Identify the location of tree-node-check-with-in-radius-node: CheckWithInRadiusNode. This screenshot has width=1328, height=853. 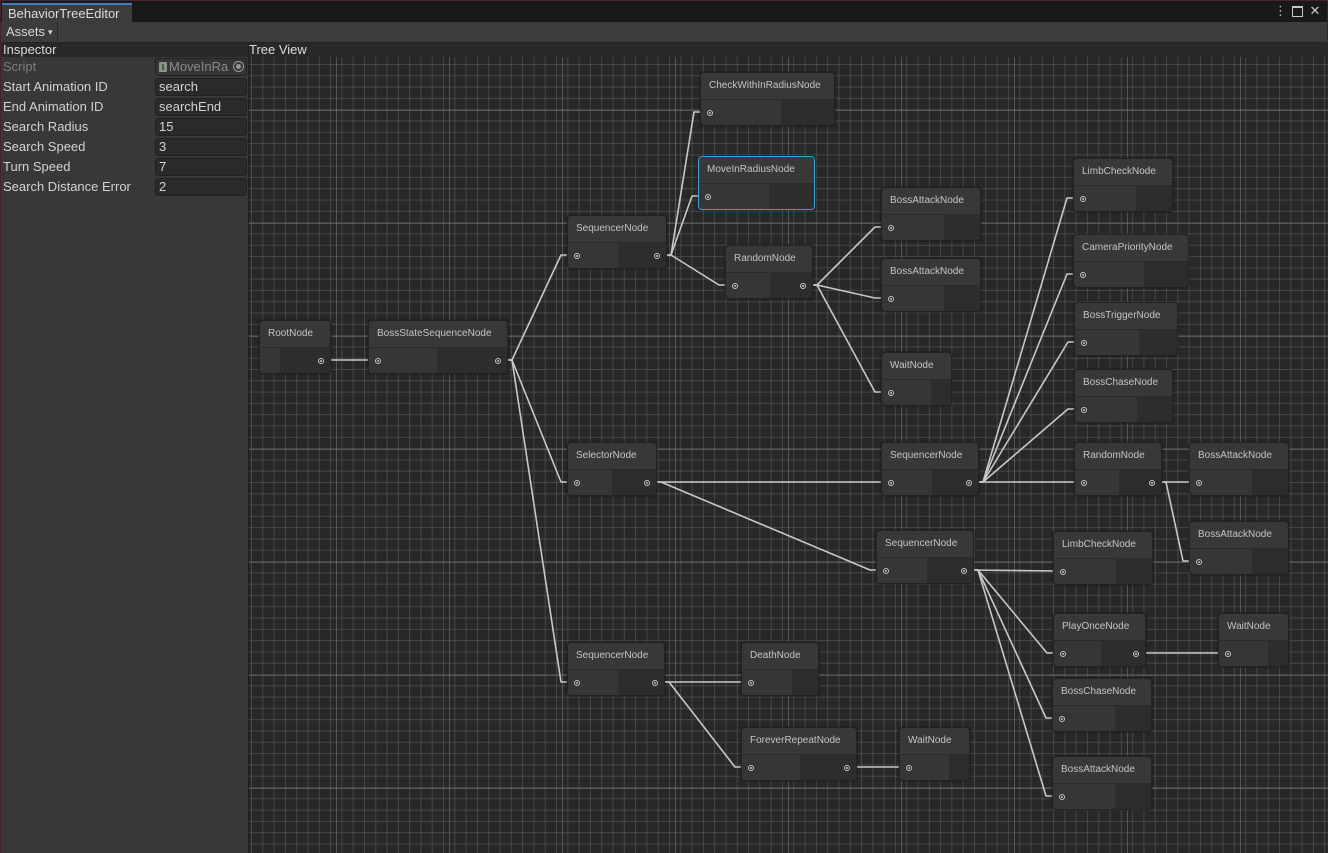
(767, 99).